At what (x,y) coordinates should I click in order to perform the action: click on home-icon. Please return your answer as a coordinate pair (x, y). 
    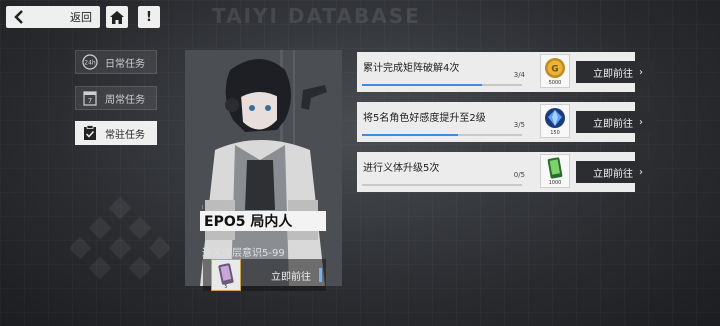
    Looking at the image, I should click on (117, 17).